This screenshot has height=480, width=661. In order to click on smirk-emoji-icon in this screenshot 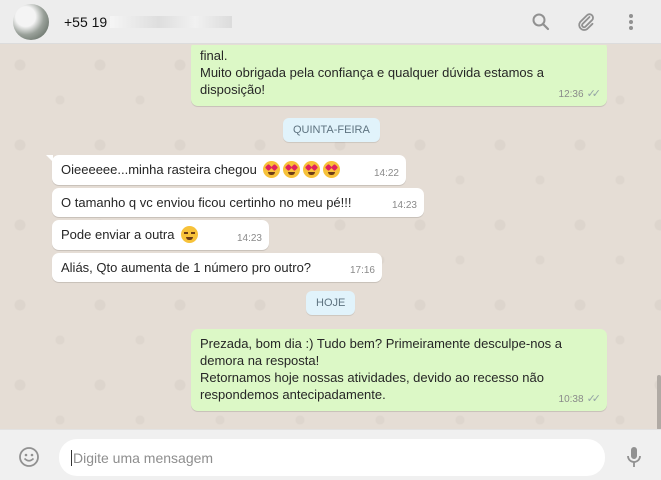, I will do `click(190, 234)`.